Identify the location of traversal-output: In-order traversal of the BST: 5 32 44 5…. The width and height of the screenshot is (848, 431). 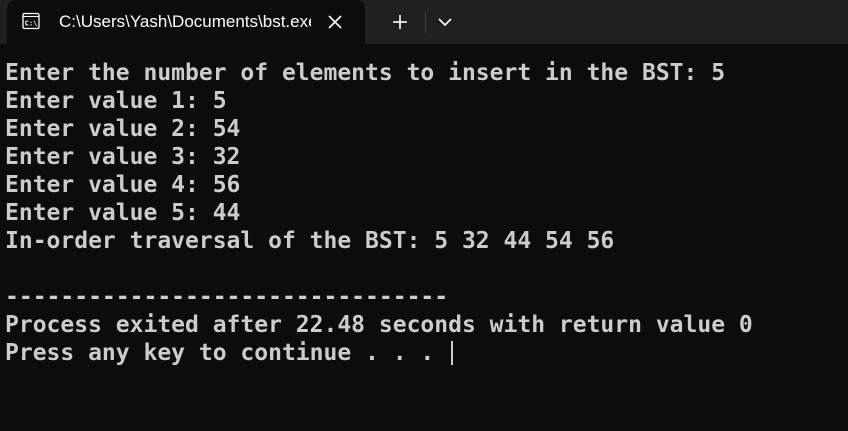
(310, 241).